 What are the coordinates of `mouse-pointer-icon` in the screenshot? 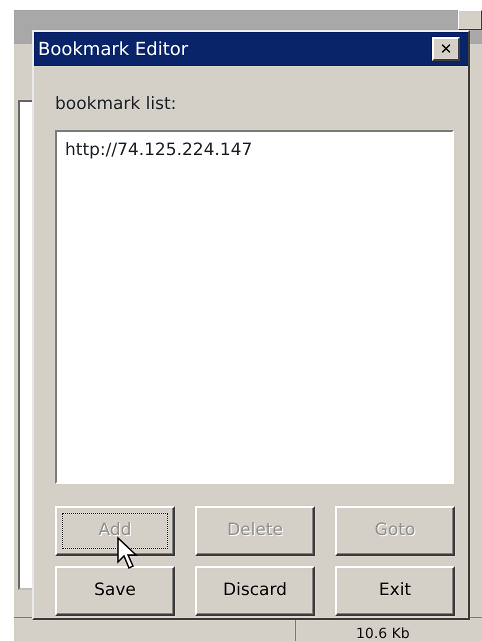 It's located at (128, 554).